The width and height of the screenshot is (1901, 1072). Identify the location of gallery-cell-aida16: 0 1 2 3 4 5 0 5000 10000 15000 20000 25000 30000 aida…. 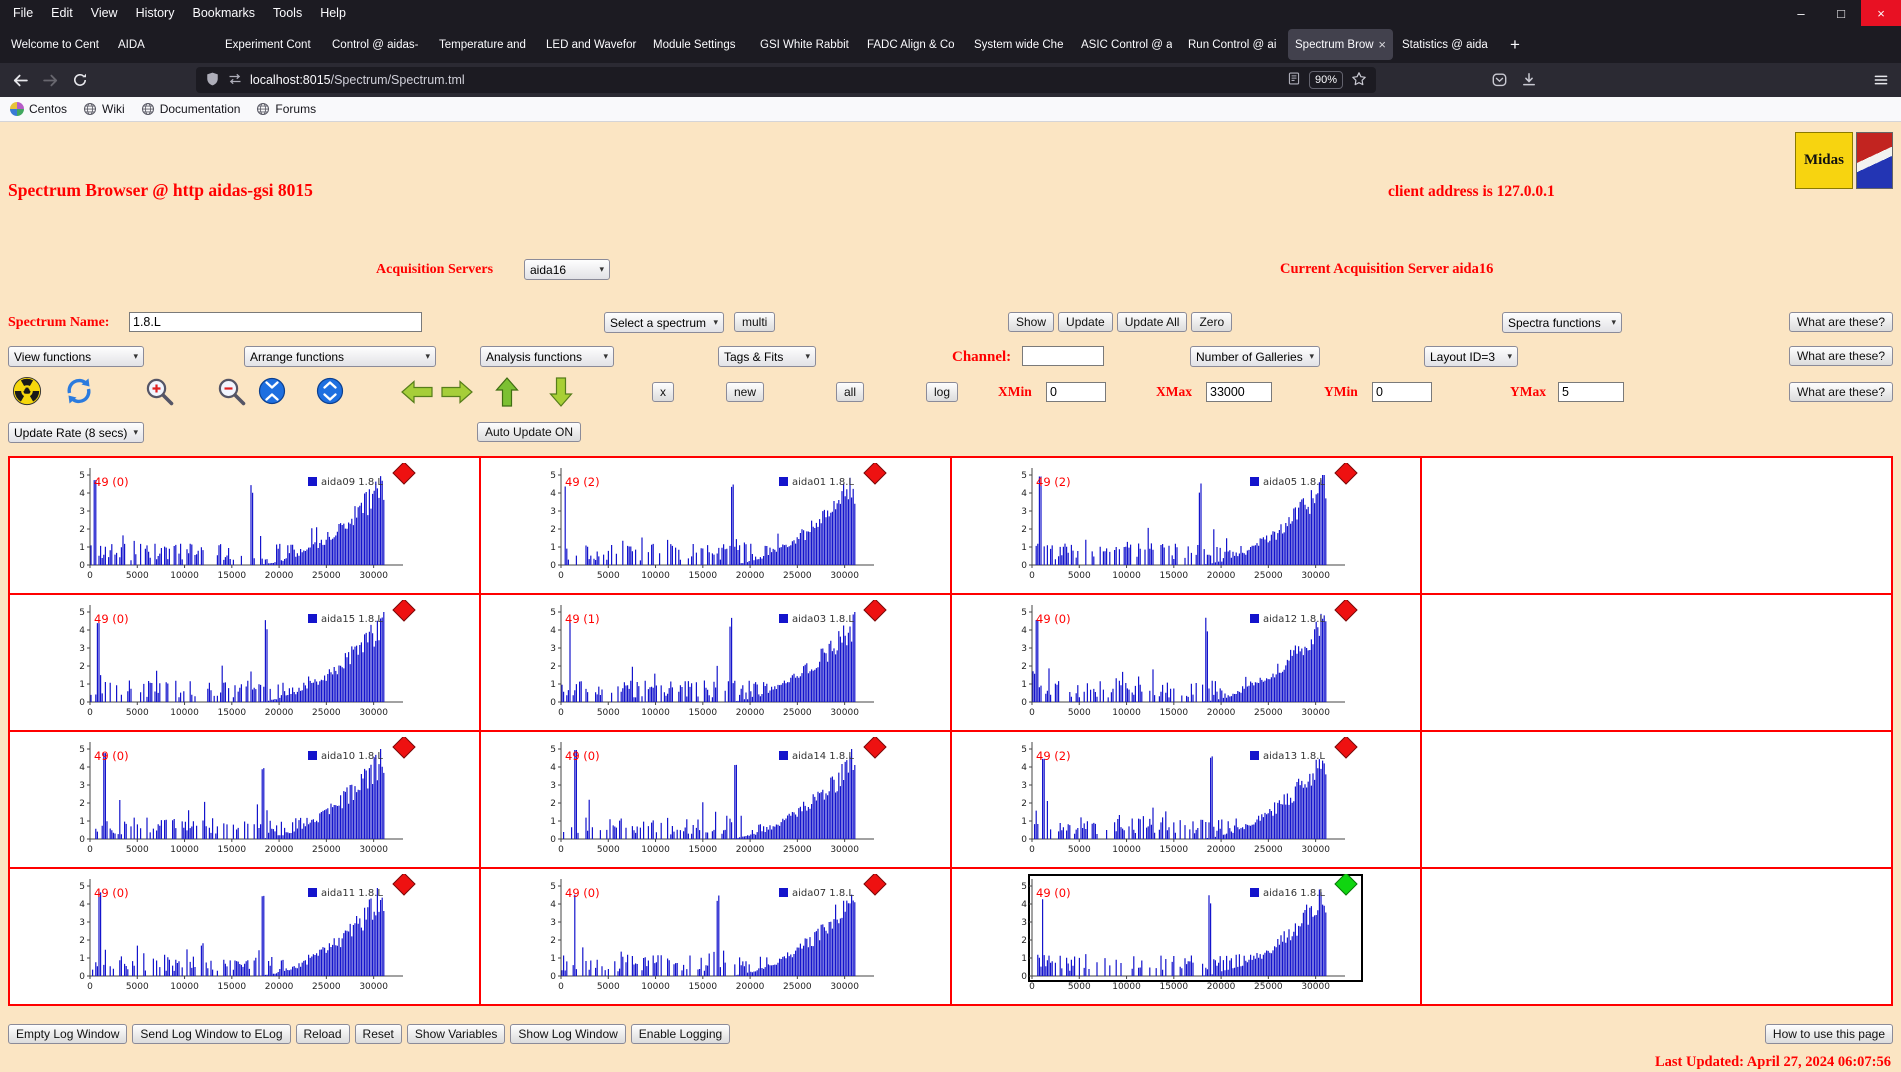
(1186, 936).